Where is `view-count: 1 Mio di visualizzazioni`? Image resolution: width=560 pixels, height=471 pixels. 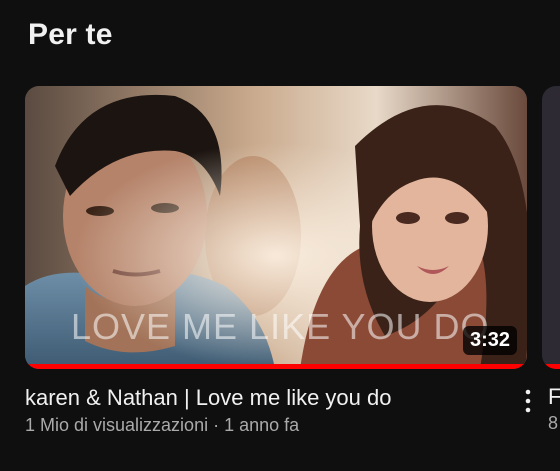 view-count: 1 Mio di visualizzazioni is located at coordinates (117, 425).